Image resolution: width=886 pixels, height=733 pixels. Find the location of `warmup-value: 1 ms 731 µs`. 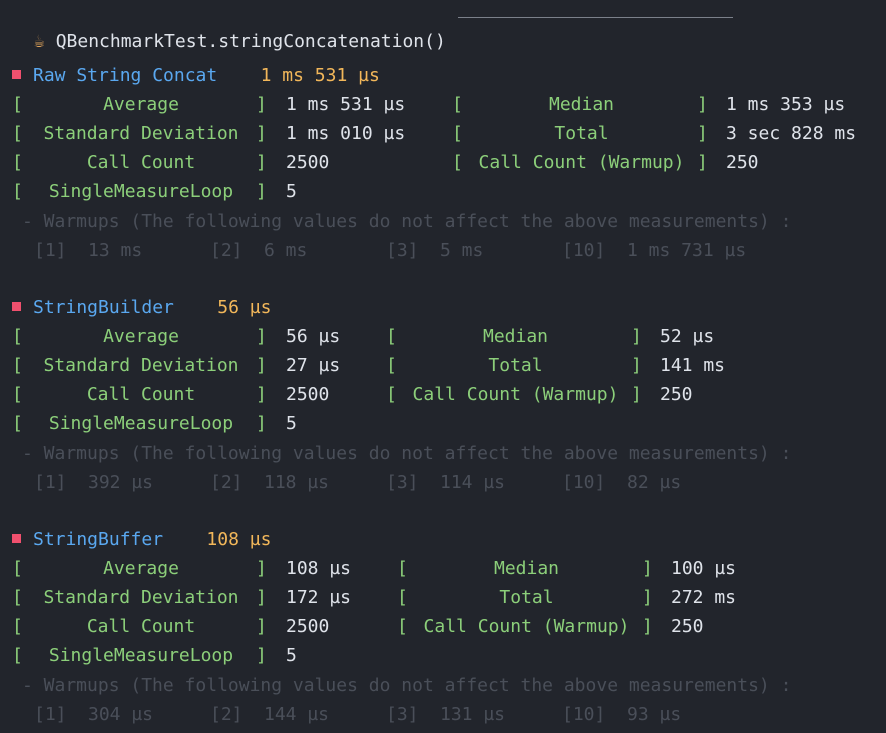

warmup-value: 1 ms 731 µs is located at coordinates (687, 250).